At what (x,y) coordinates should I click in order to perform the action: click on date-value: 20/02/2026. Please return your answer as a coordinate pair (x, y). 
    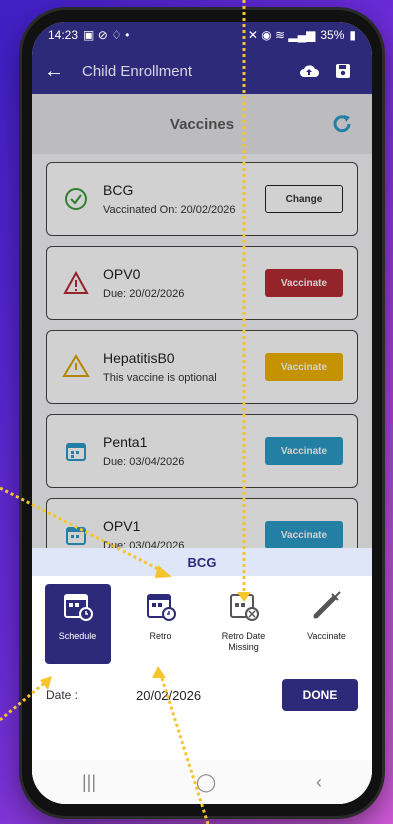
    Looking at the image, I should click on (209, 695).